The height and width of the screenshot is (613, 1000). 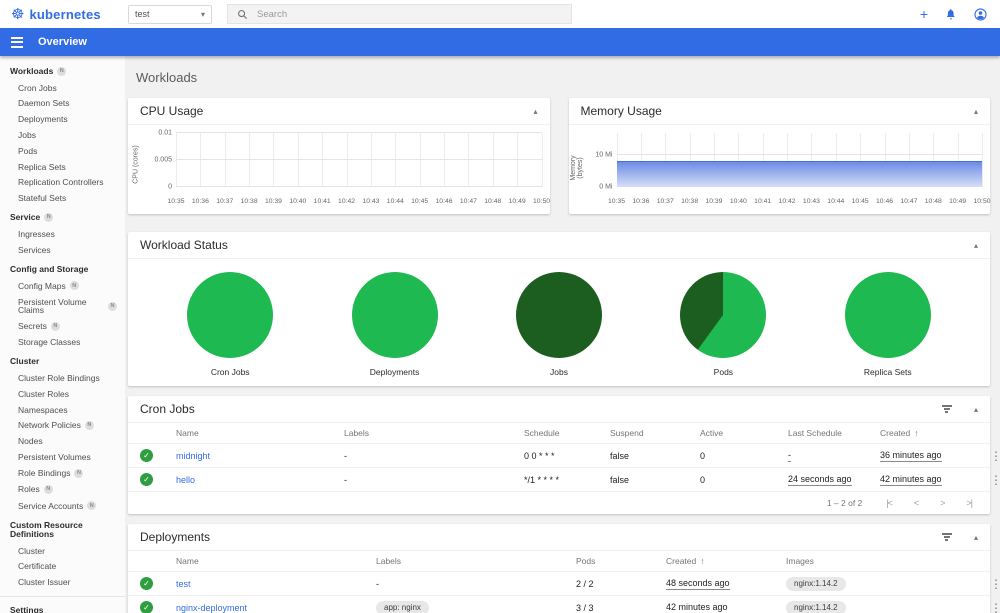 I want to click on sidebar-item-service-accounts: Service Accounts N, so click(x=62, y=506).